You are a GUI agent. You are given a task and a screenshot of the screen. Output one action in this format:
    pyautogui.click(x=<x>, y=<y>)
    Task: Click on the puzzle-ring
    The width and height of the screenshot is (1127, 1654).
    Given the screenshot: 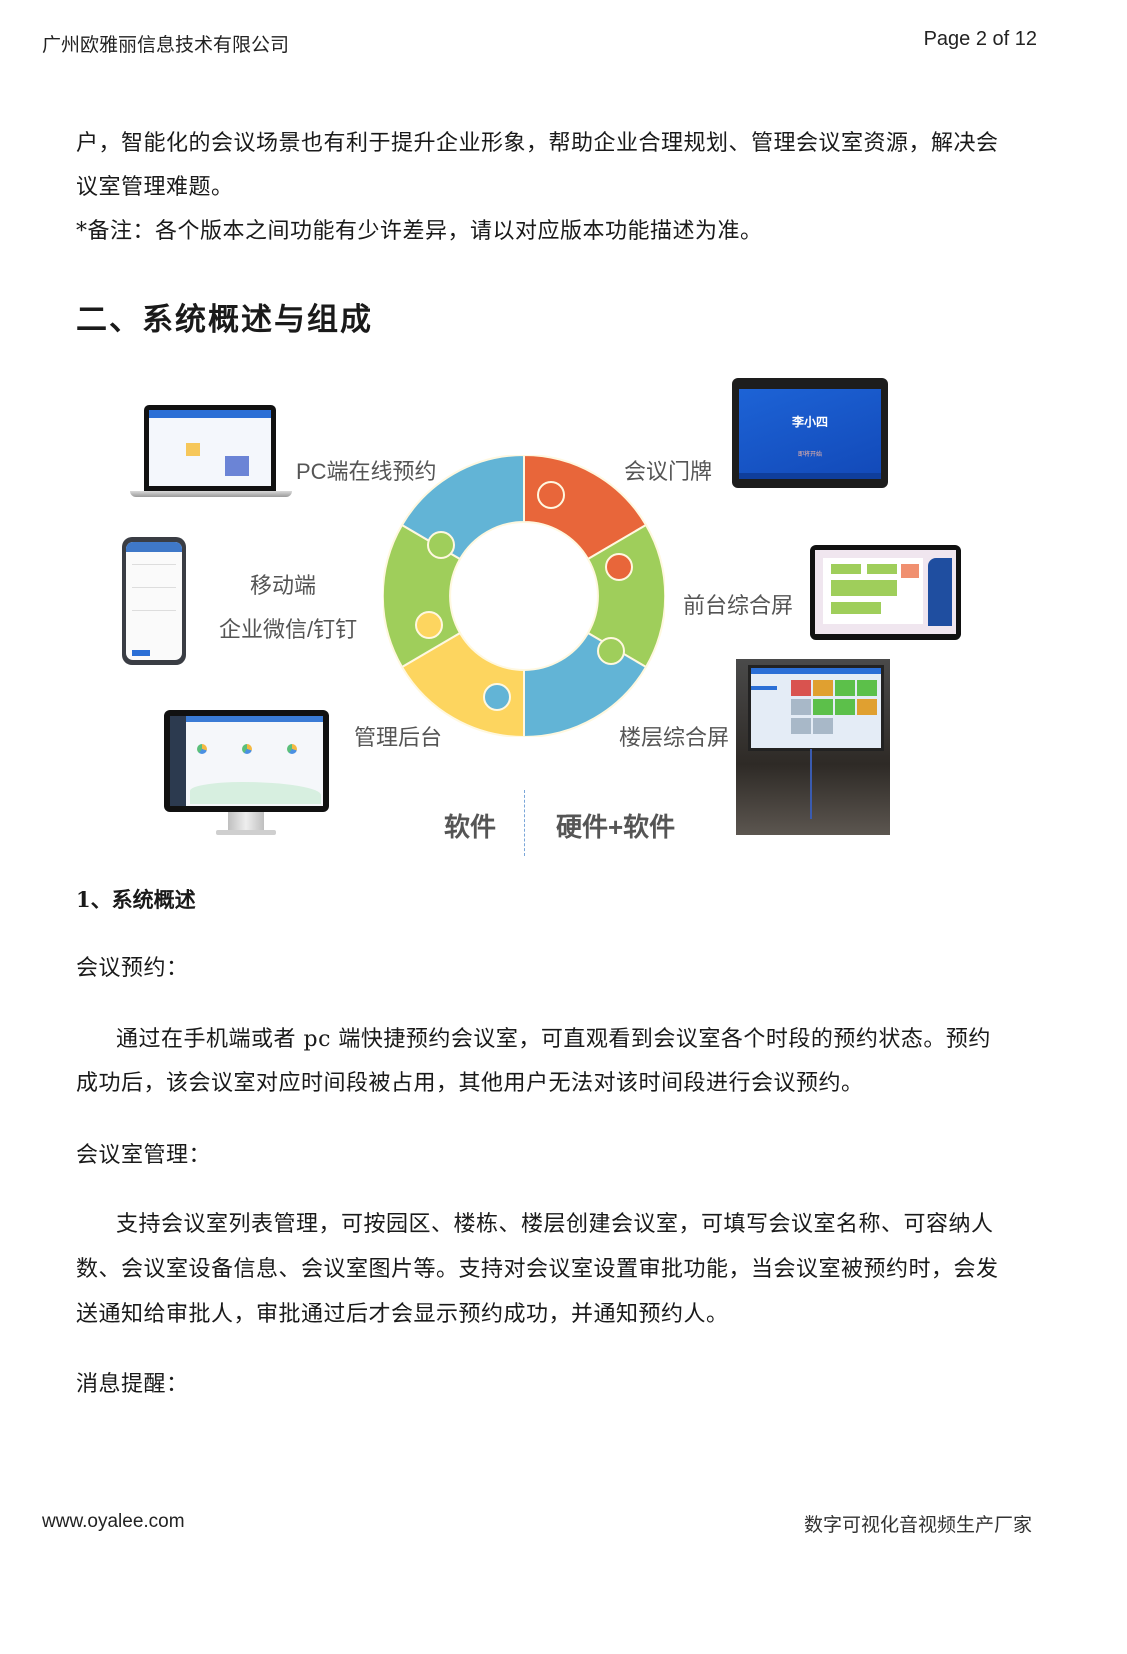 What is the action you would take?
    pyautogui.click(x=524, y=596)
    